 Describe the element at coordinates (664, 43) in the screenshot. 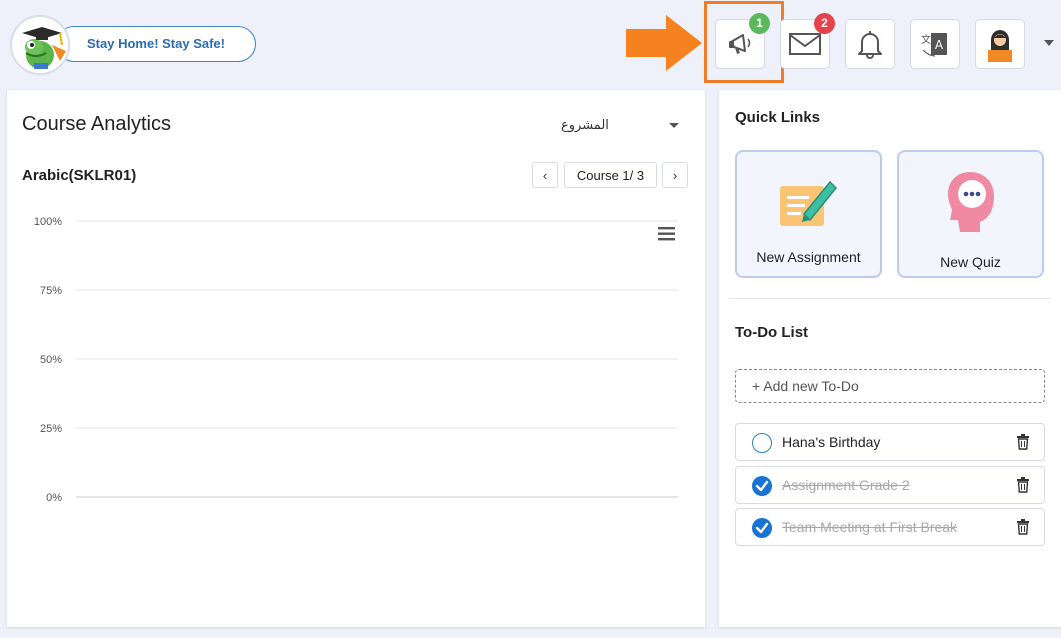

I see `pointer-arrow-icon` at that location.